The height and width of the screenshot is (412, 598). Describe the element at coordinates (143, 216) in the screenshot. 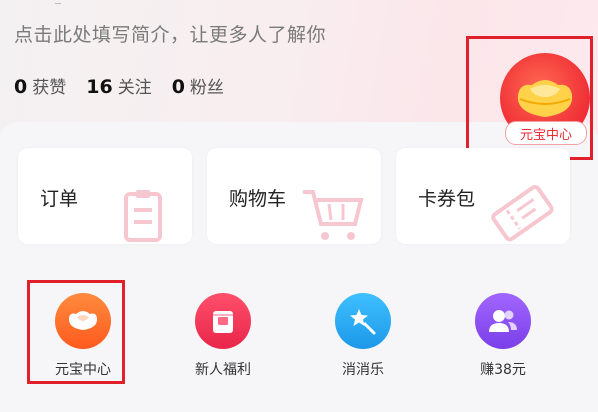

I see `order-icon` at that location.